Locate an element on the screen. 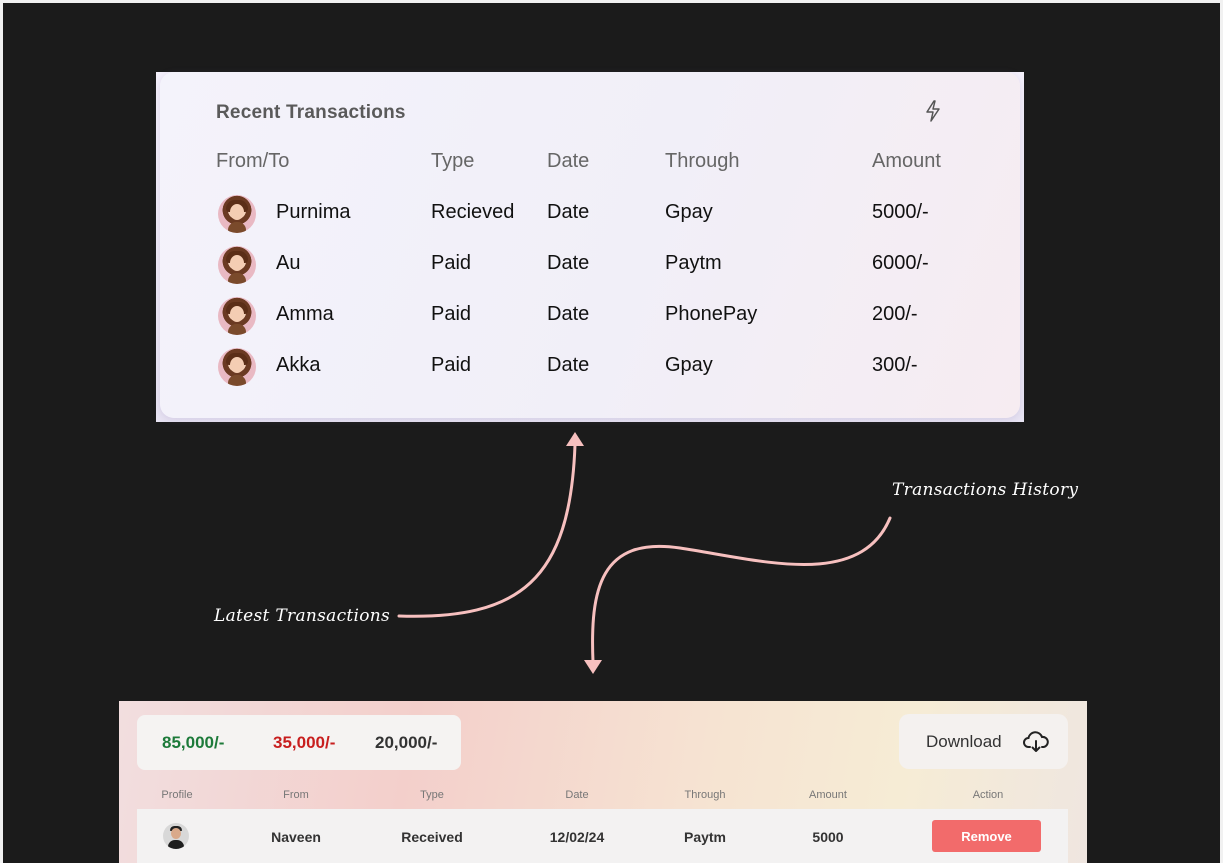 This screenshot has width=1223, height=863. row-type: Received is located at coordinates (432, 837).